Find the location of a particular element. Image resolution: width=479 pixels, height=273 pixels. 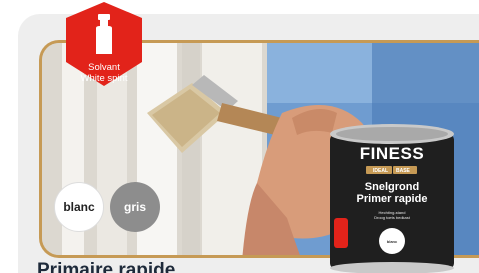

can-color-label: blanc is located at coordinates (392, 241).